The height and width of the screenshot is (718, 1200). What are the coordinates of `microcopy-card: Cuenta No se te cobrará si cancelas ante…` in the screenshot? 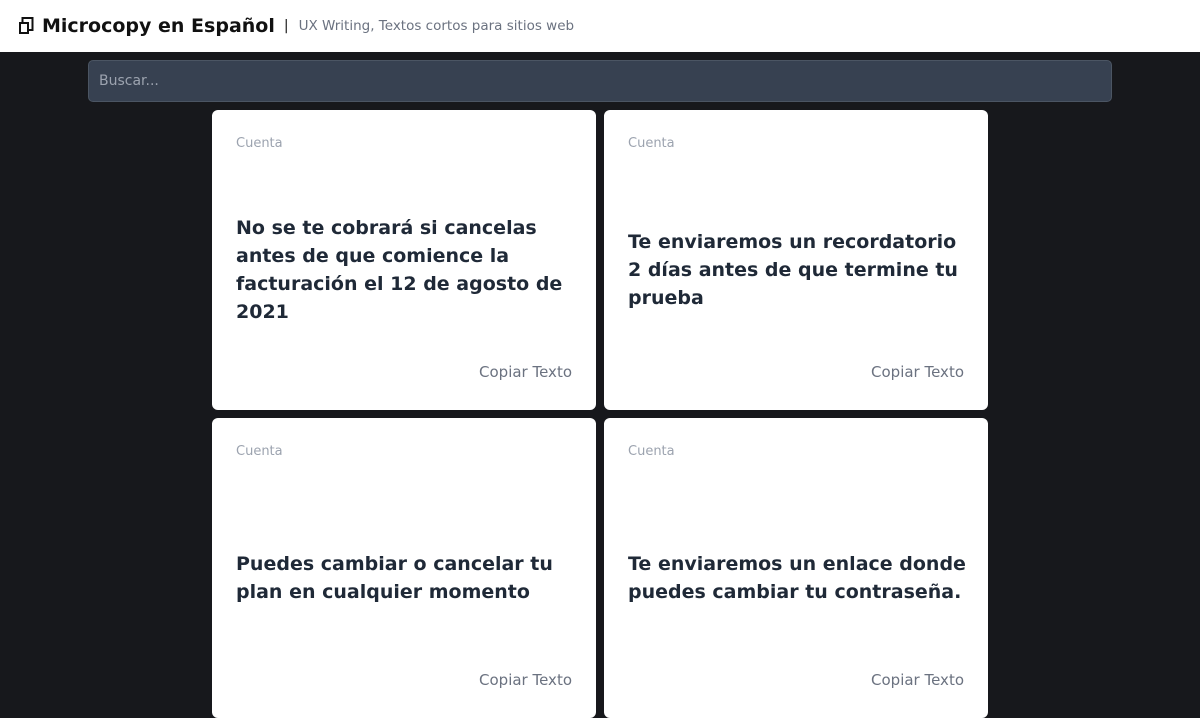 It's located at (404, 260).